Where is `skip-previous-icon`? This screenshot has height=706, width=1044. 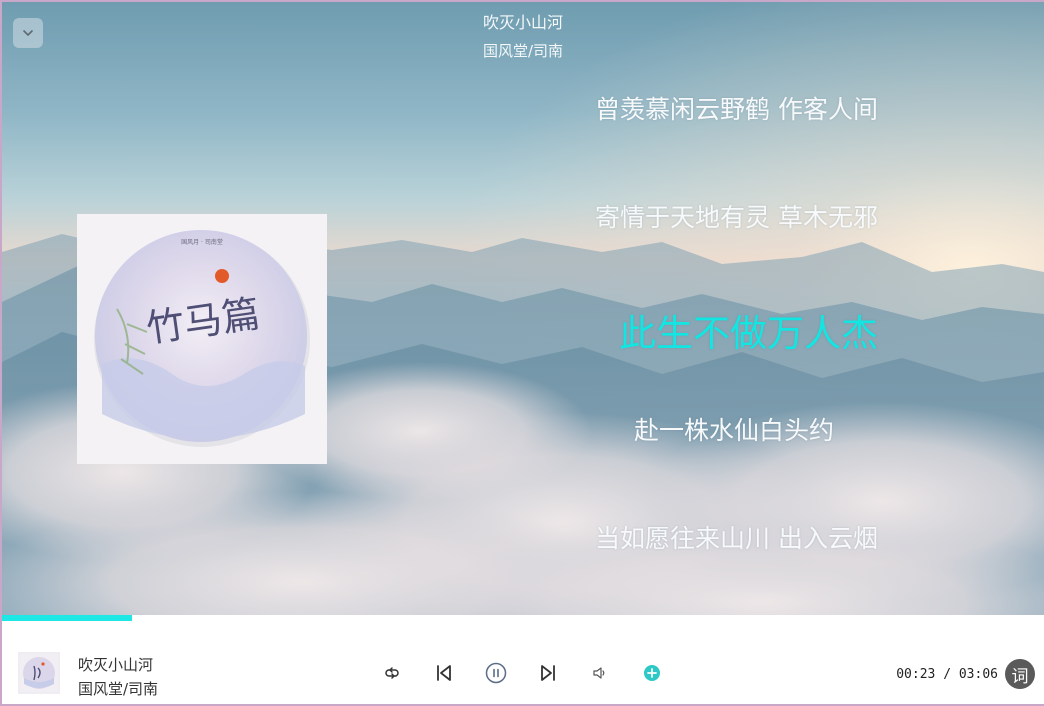 skip-previous-icon is located at coordinates (444, 673).